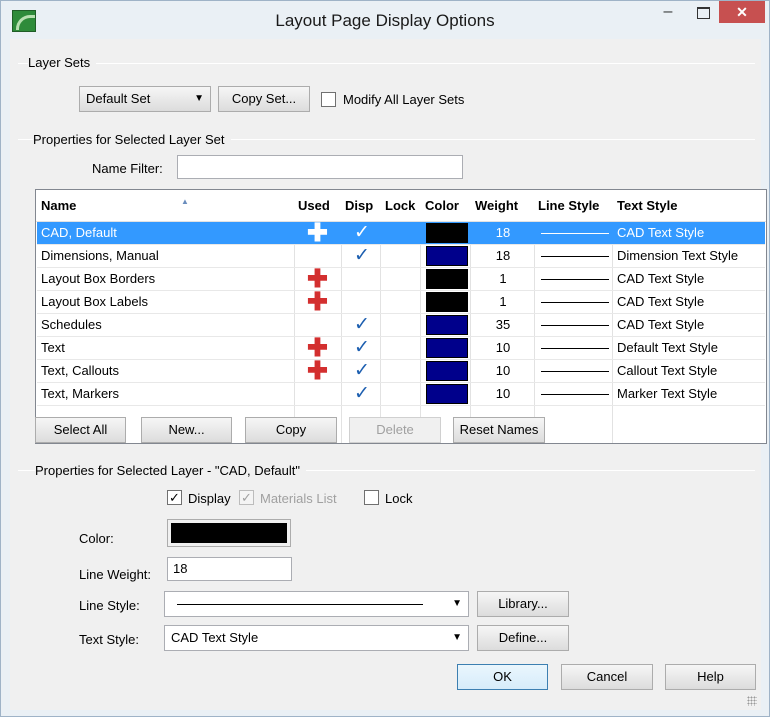 This screenshot has width=770, height=717. I want to click on layer-name: Dimensions, Manual, so click(100, 255).